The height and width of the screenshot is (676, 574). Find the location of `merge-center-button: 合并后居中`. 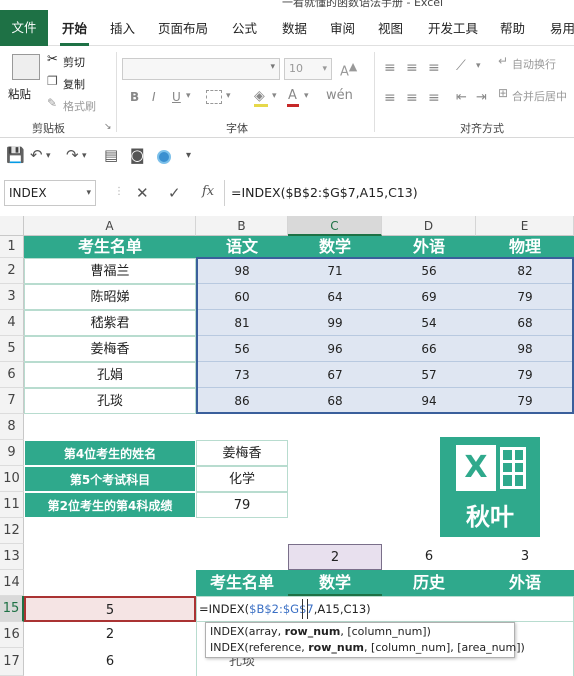

merge-center-button: 合并后居中 is located at coordinates (539, 96).